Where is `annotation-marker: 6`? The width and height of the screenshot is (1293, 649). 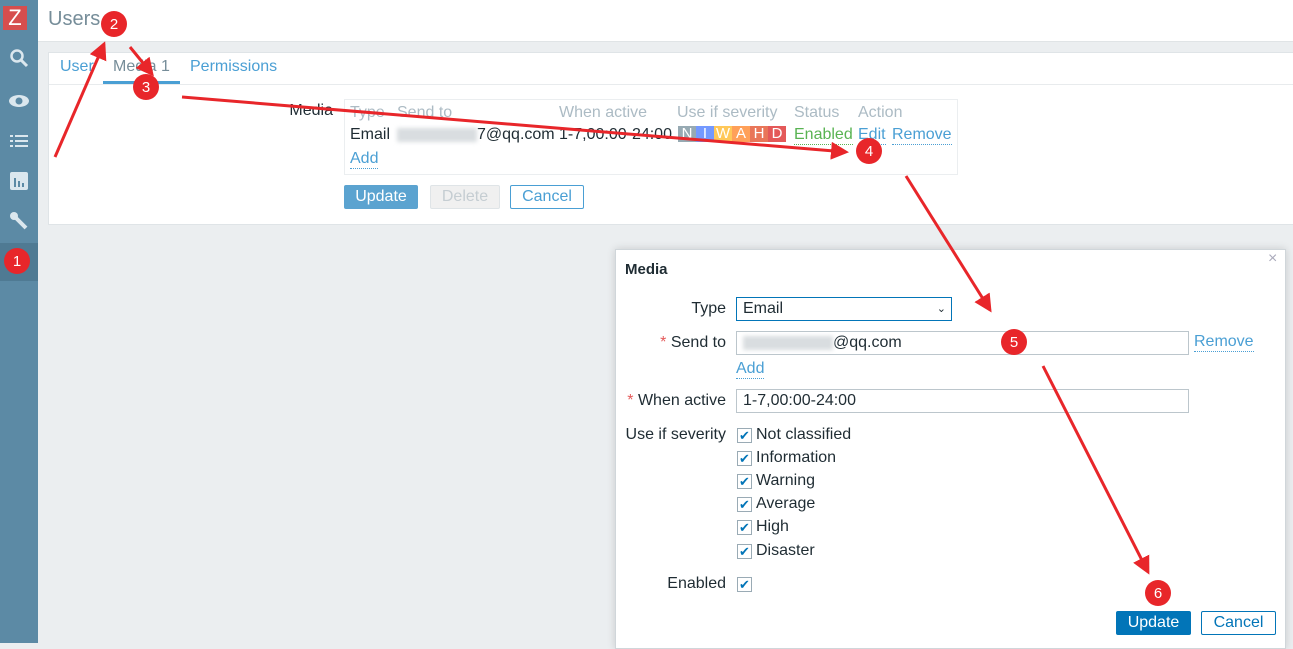 annotation-marker: 6 is located at coordinates (1158, 593).